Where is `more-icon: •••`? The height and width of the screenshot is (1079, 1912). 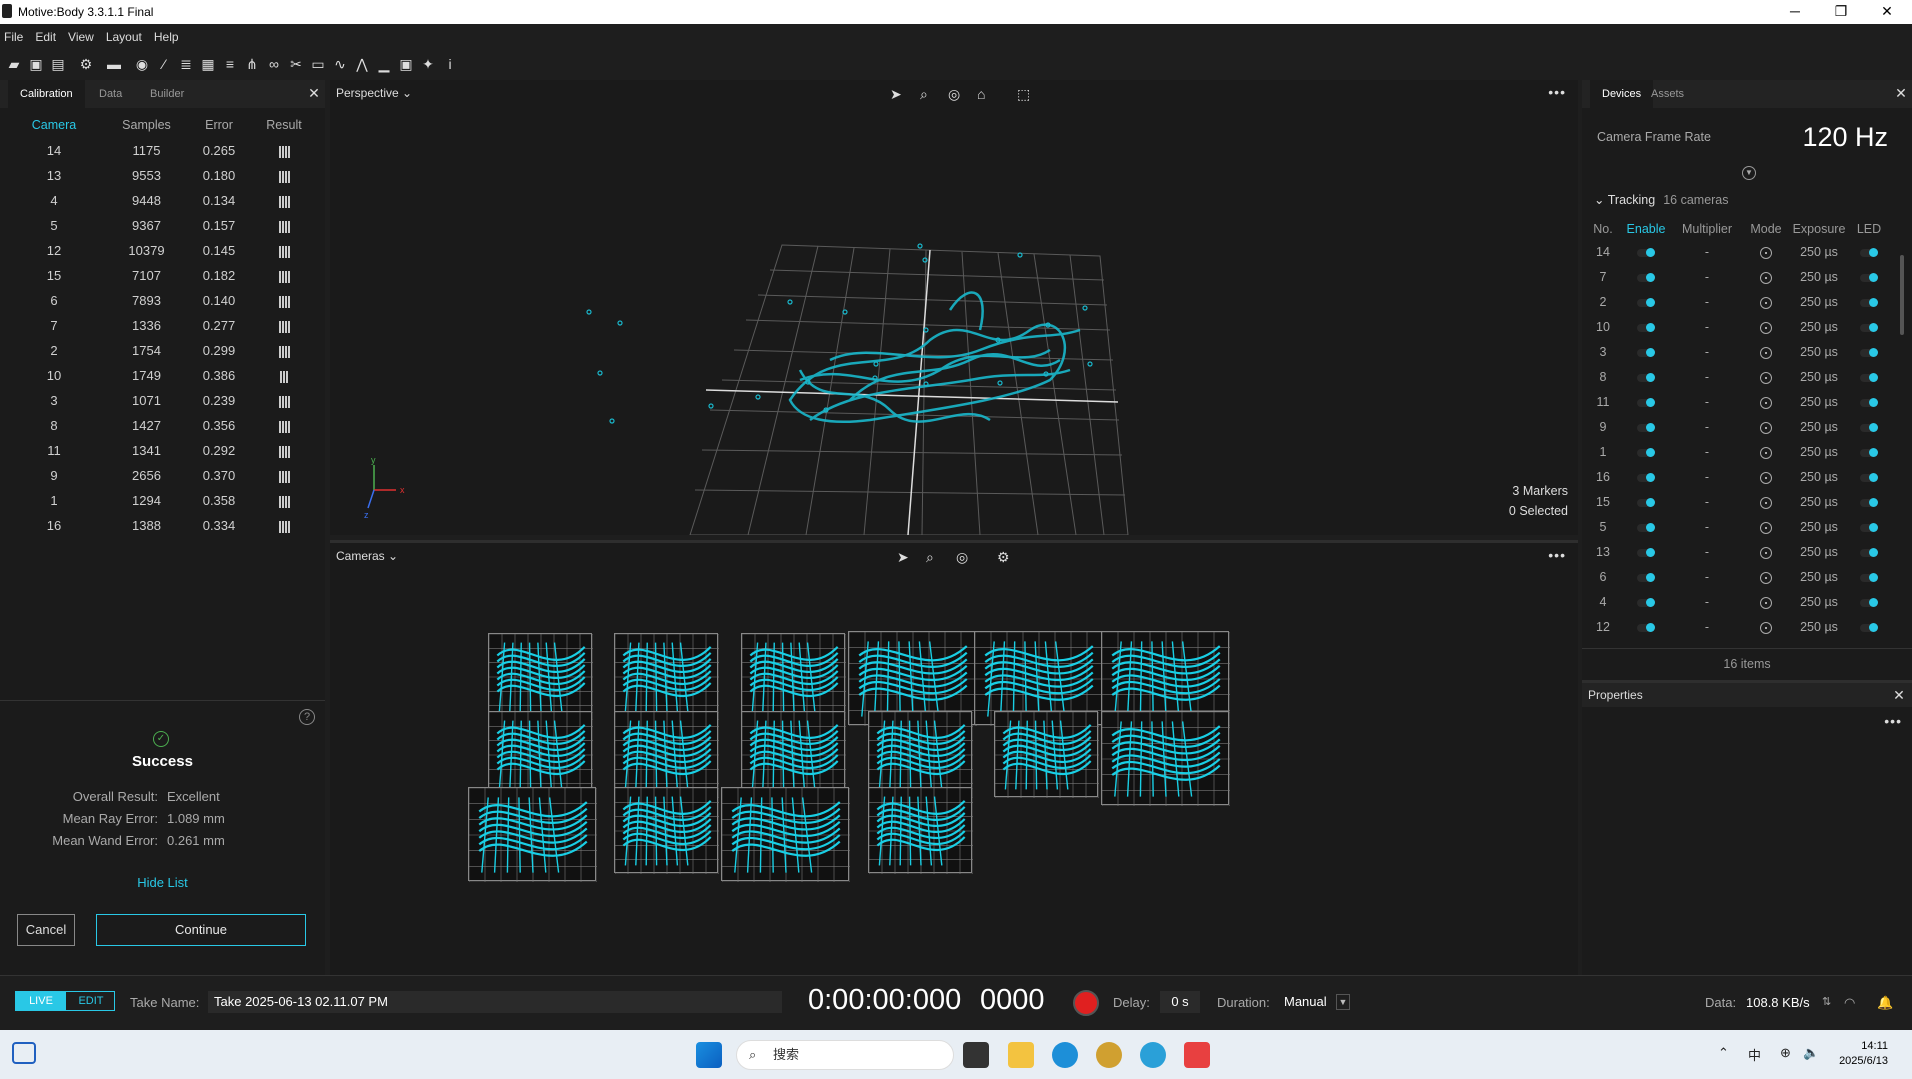 more-icon: ••• is located at coordinates (1893, 721).